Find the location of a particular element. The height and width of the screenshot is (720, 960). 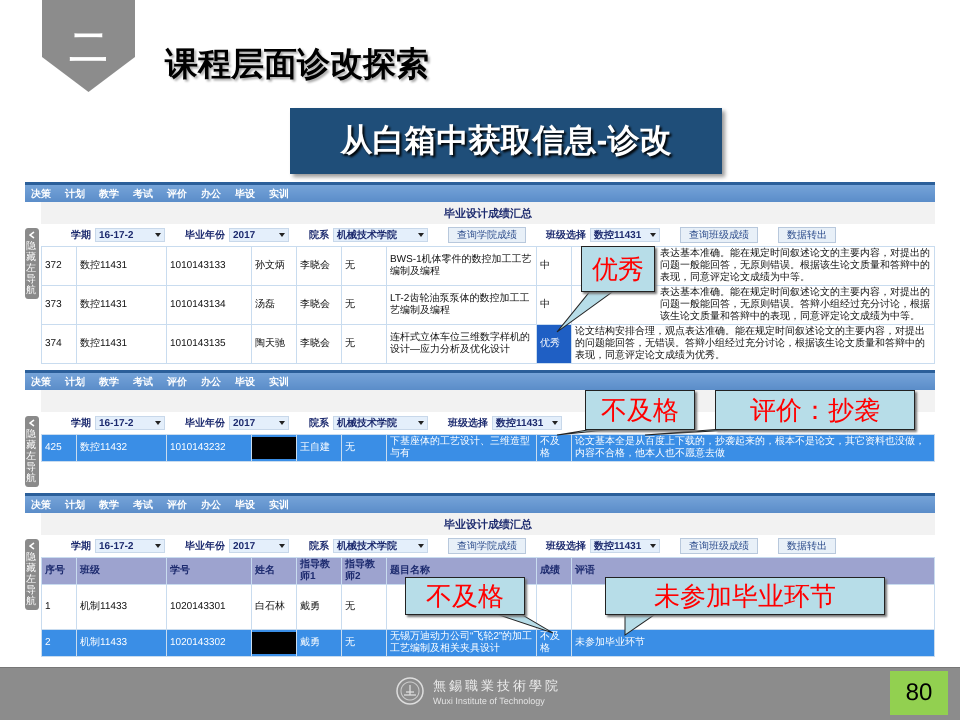

column-header: 学号 is located at coordinates (209, 571).